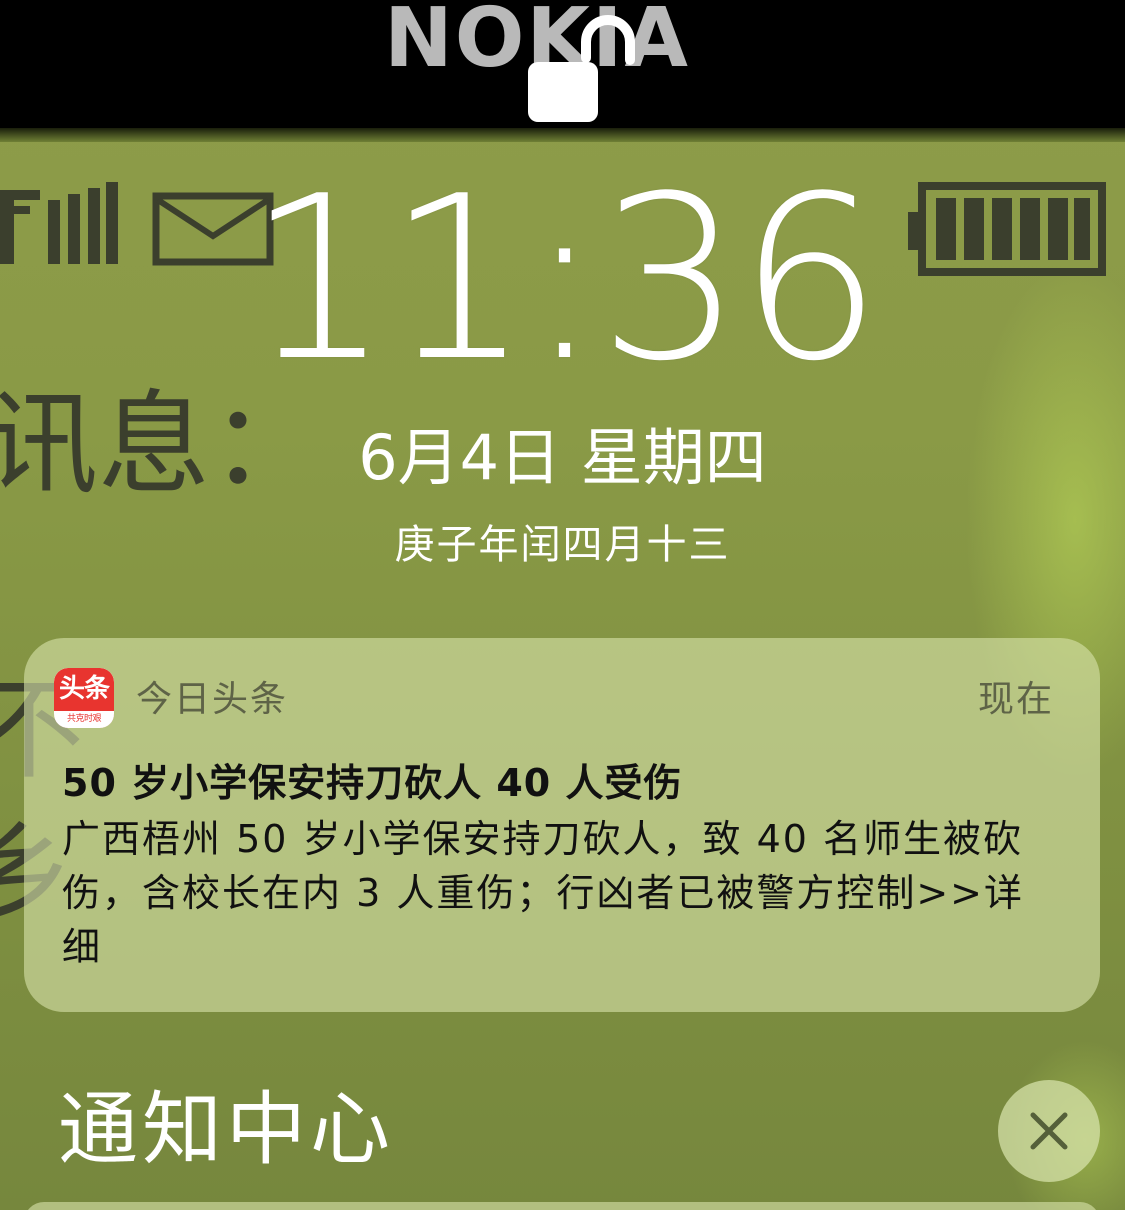 Image resolution: width=1125 pixels, height=1210 pixels. What do you see at coordinates (562, 135) in the screenshot?
I see `wallpaper-bezel-edge` at bounding box center [562, 135].